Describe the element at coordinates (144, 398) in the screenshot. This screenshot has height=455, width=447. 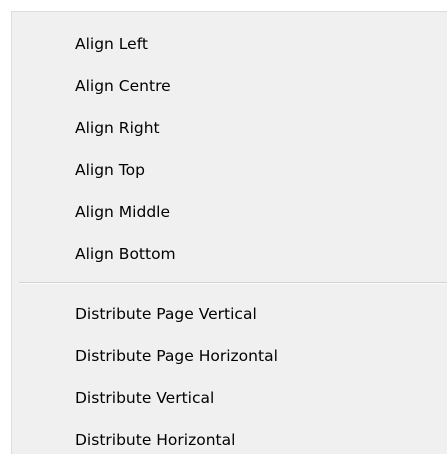
I see `menu-item-distribute-vertical: Distribute Vertical` at that location.